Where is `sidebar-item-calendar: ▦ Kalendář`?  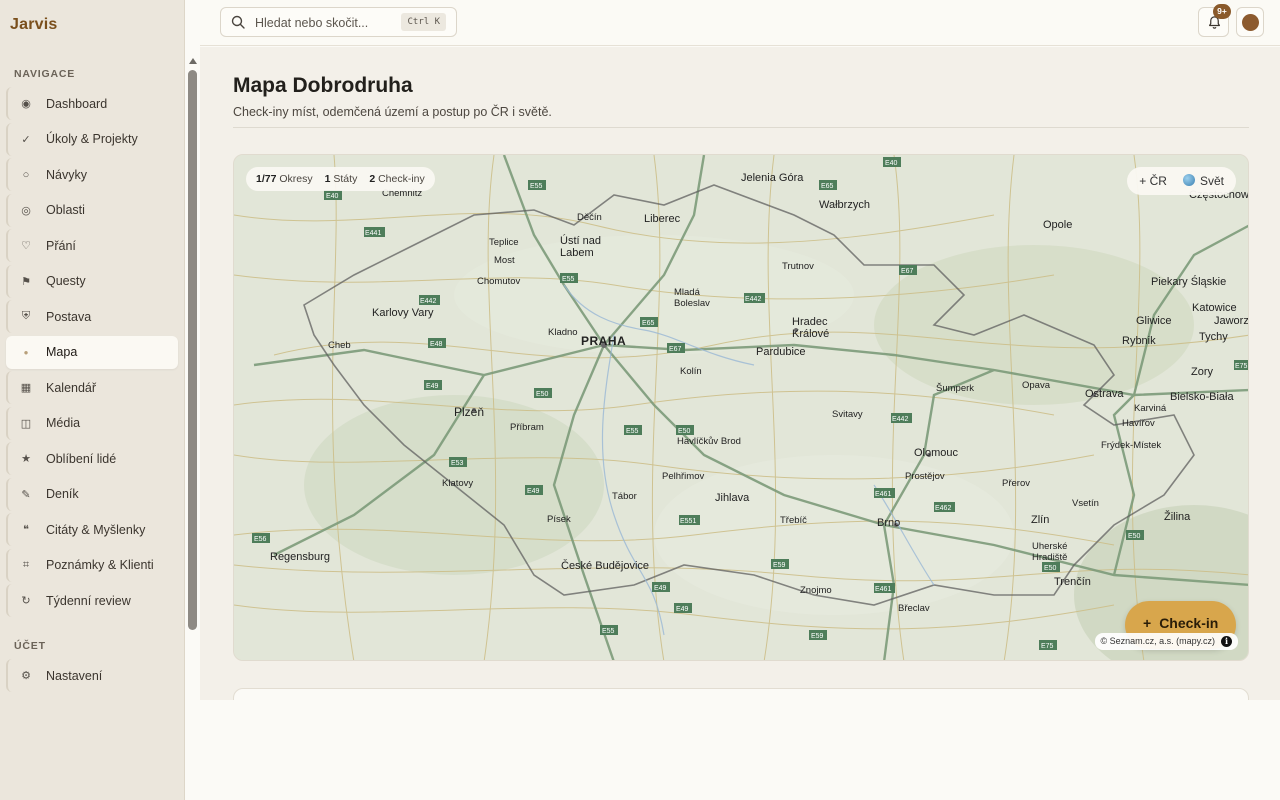 sidebar-item-calendar: ▦ Kalendář is located at coordinates (92, 387).